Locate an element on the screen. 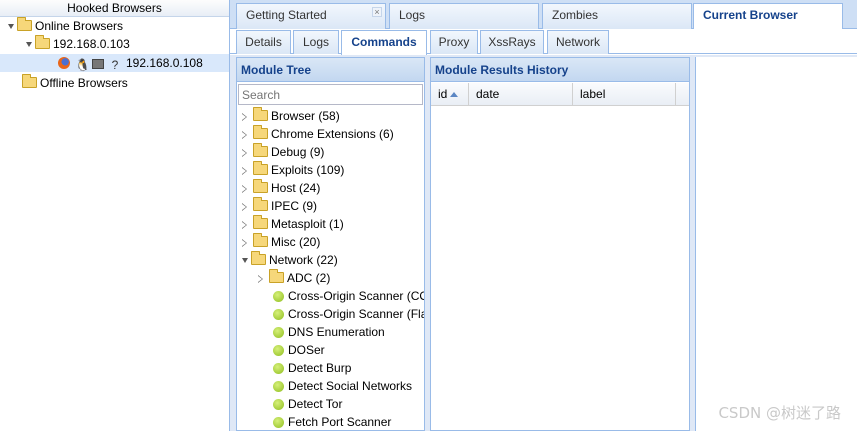  collapse-arrow-icon is located at coordinates (245, 260).